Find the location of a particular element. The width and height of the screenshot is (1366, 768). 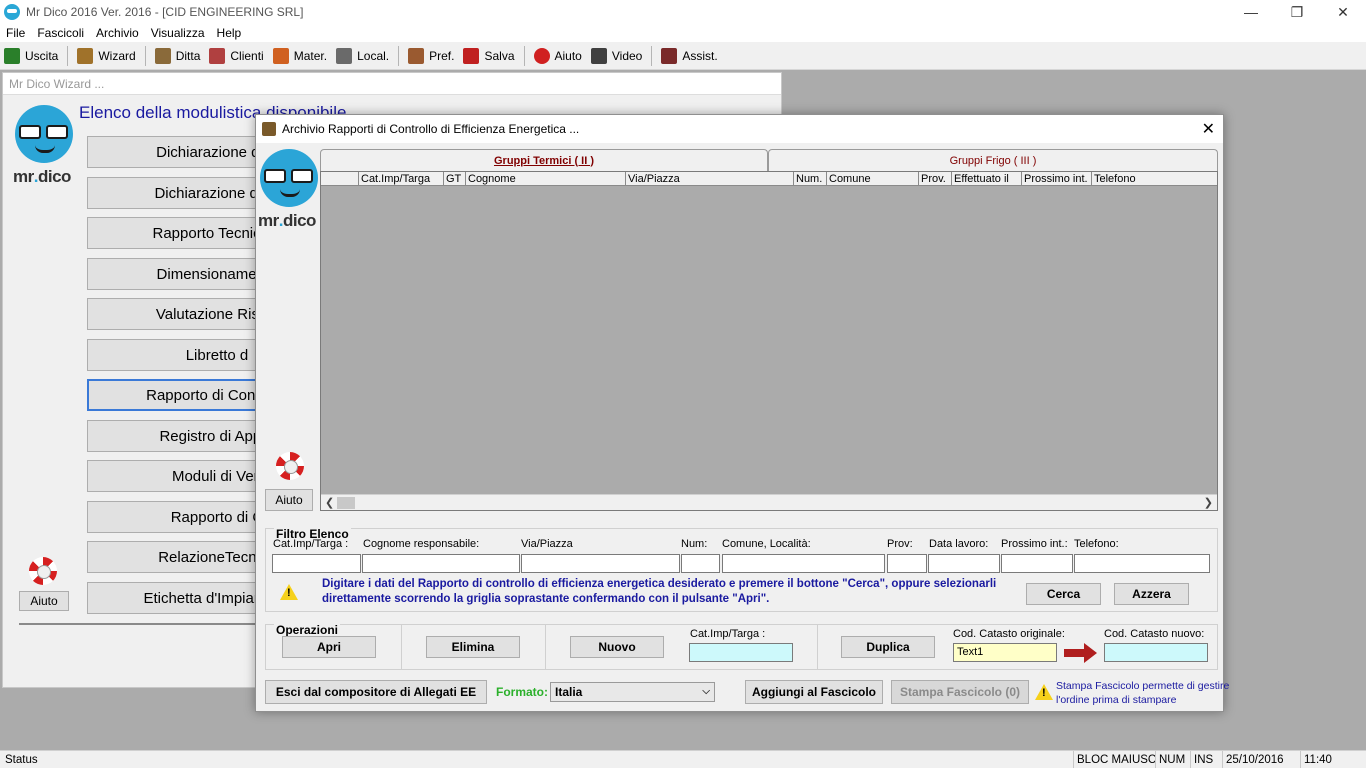

toolbar-video-button: Video is located at coordinates (616, 55).